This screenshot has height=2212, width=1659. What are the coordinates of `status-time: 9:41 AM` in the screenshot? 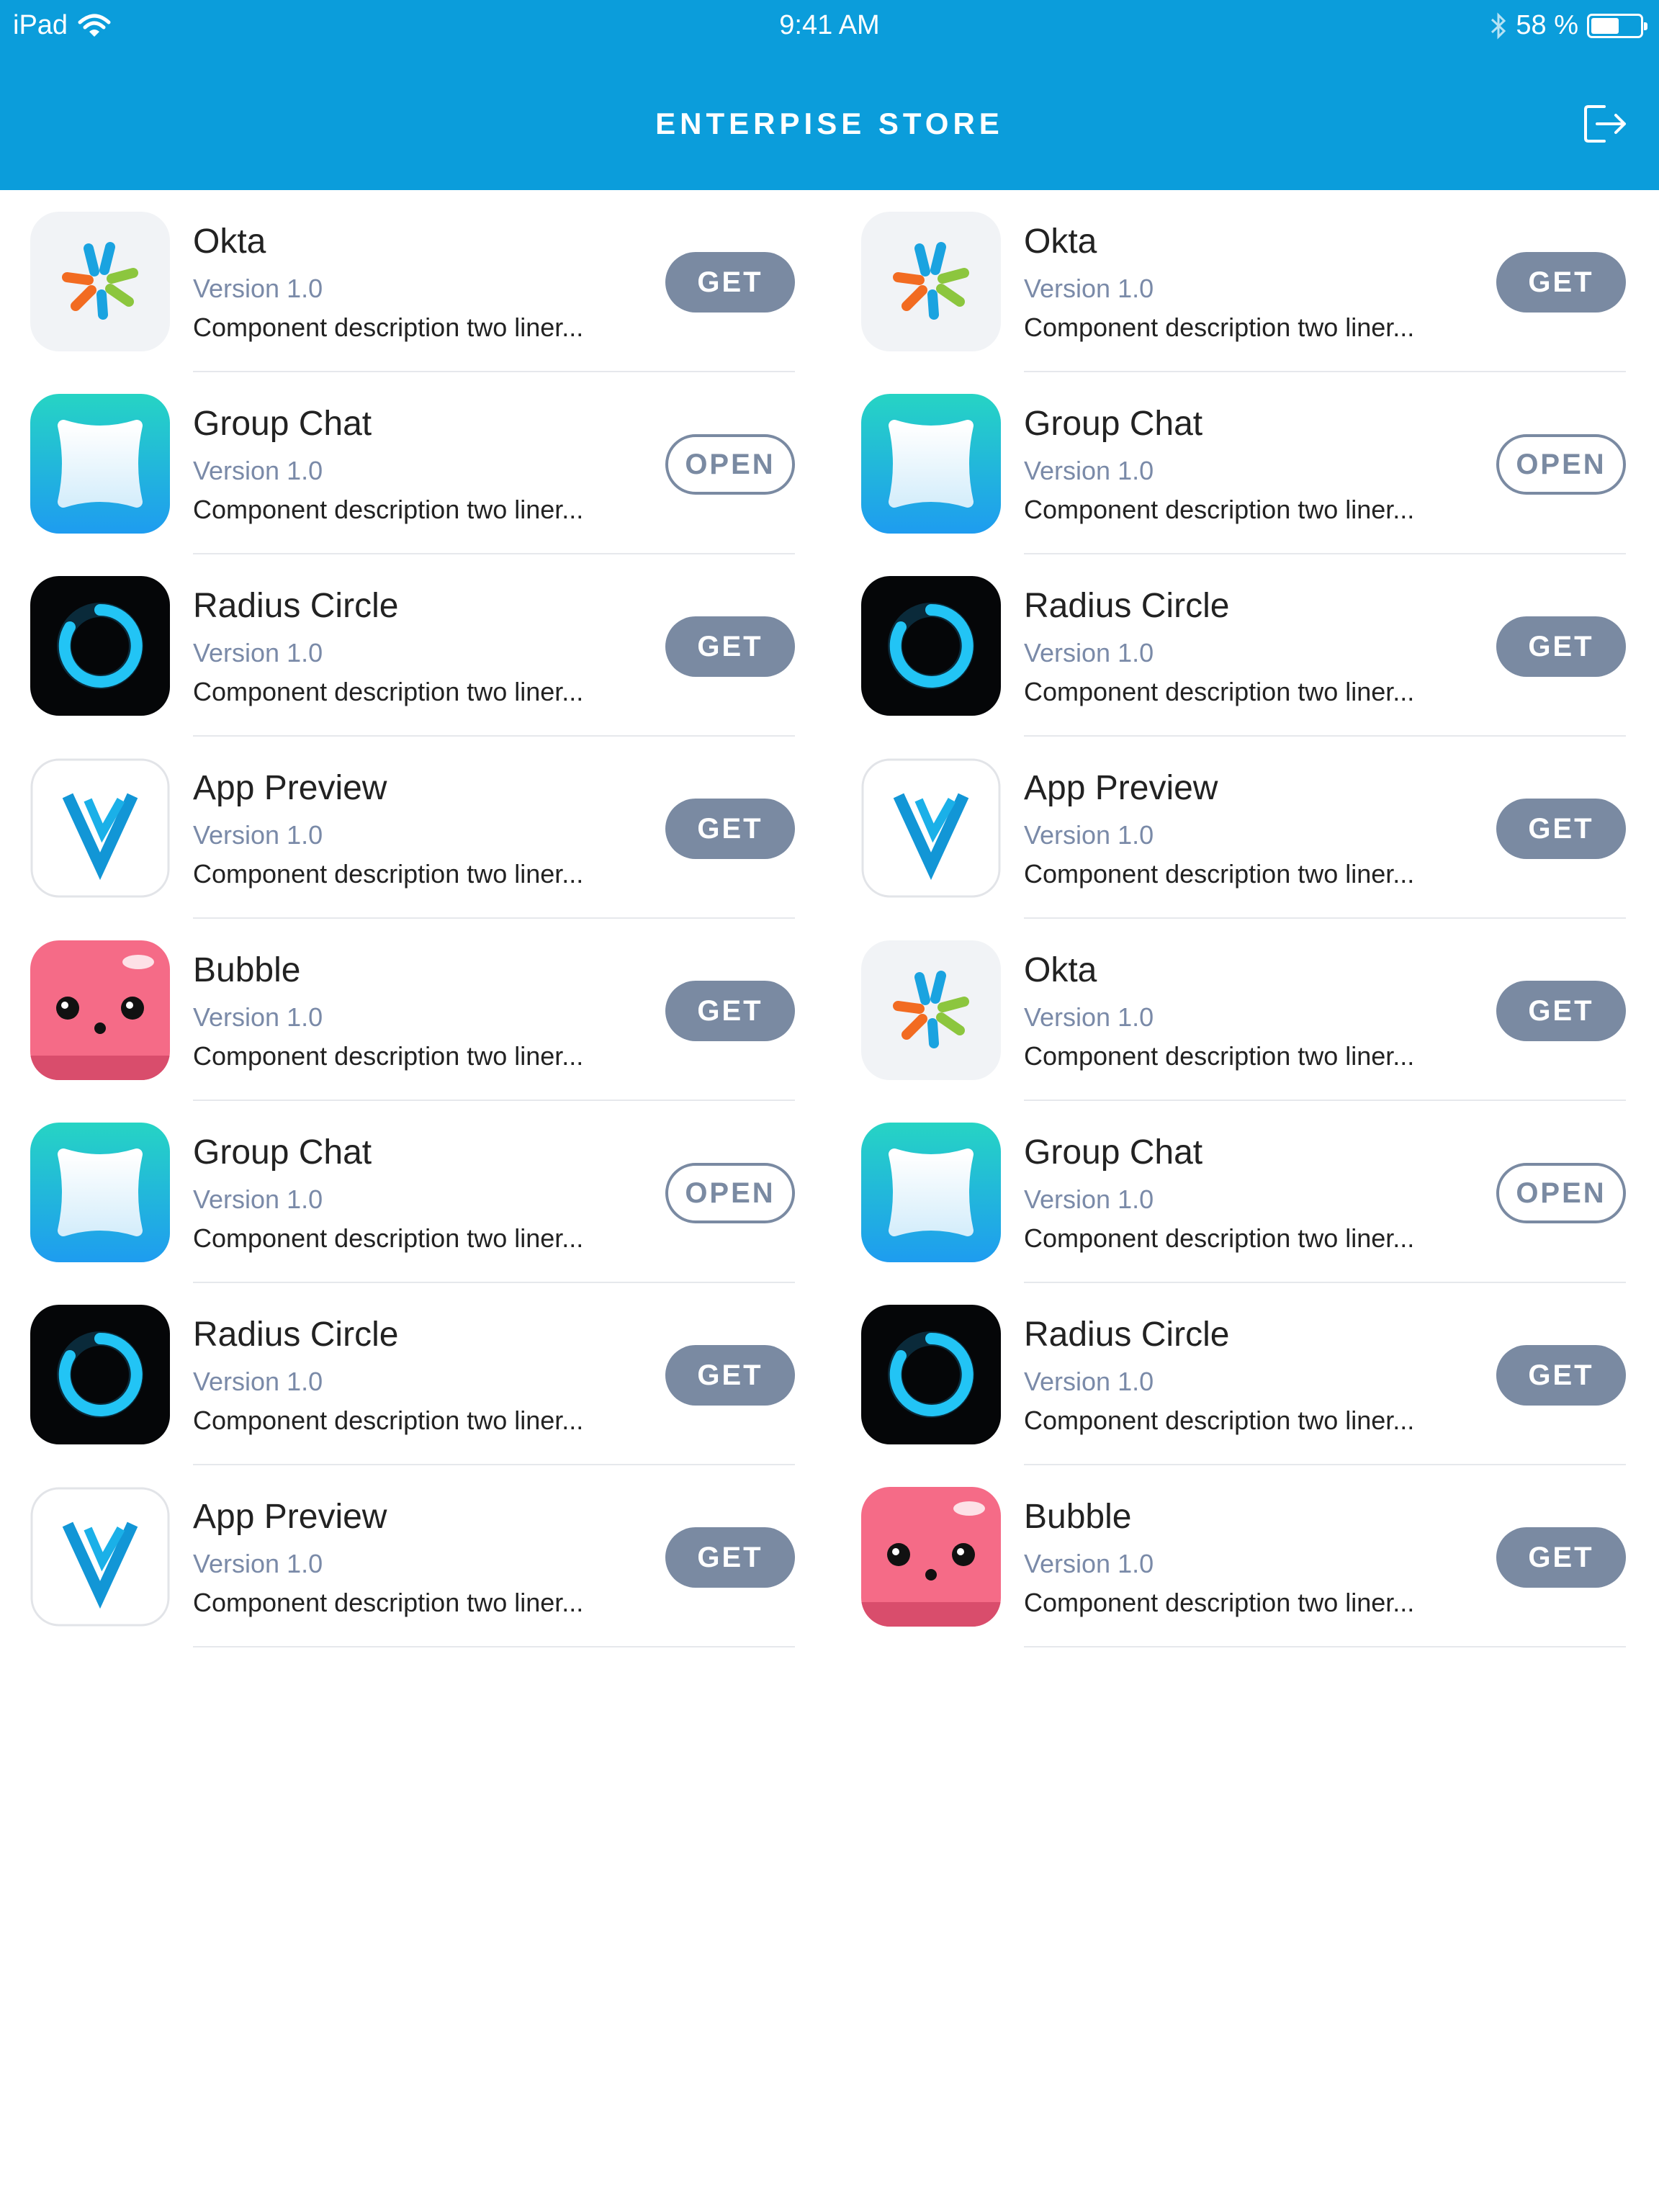 It's located at (829, 25).